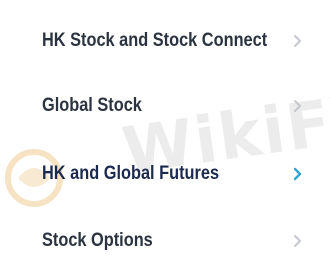 Image resolution: width=331 pixels, height=267 pixels. Describe the element at coordinates (131, 173) in the screenshot. I see `menu-item-label: HK and Global Futures` at that location.